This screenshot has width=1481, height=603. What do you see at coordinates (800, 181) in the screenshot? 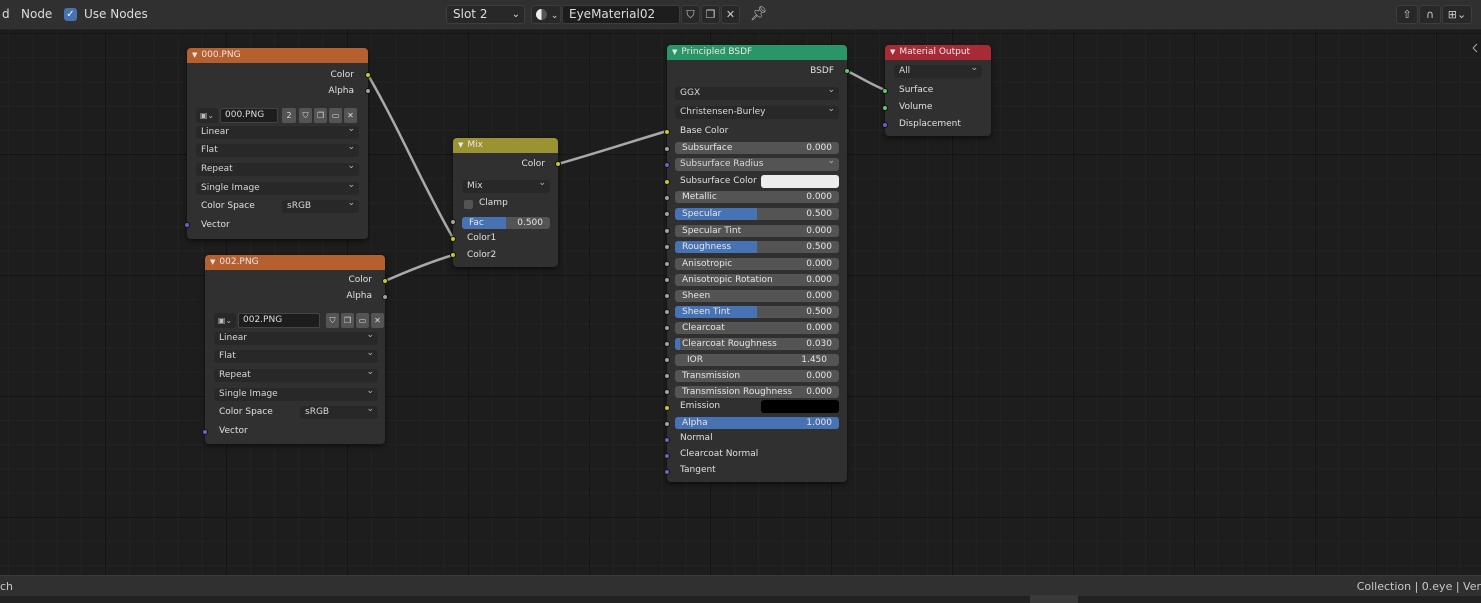
I see `subsurface-color-swatch` at bounding box center [800, 181].